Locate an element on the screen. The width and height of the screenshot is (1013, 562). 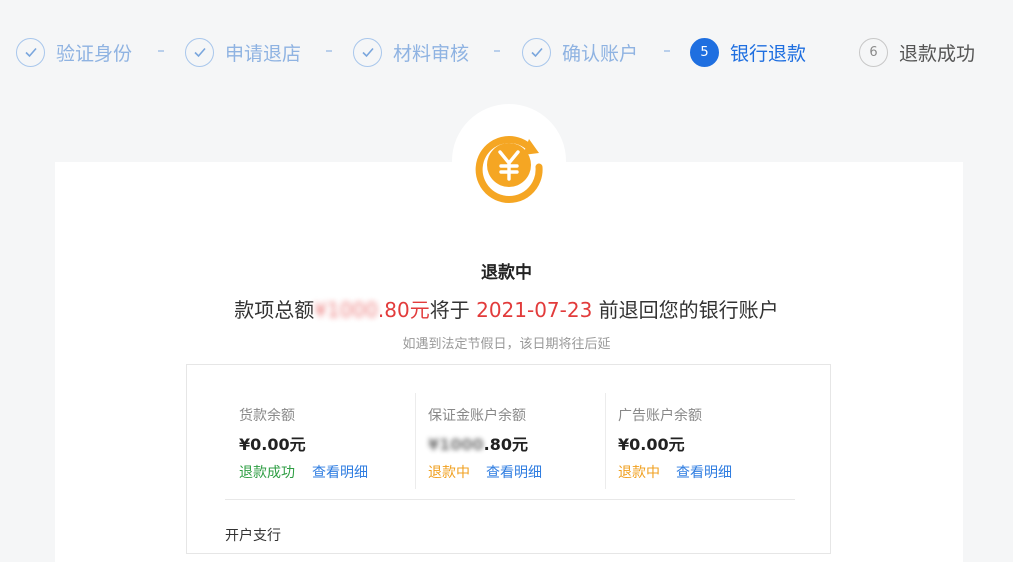
refund-prefix: 款项总额 is located at coordinates (274, 310).